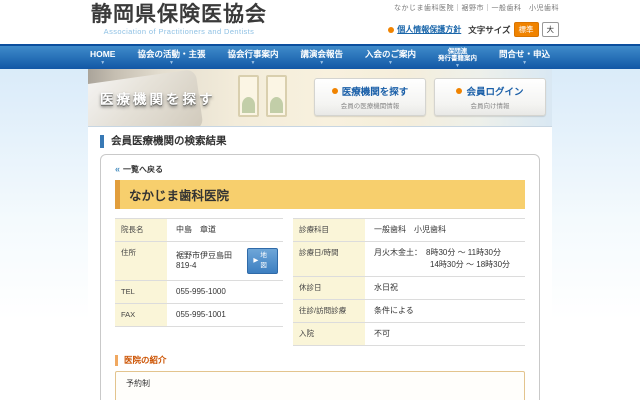 The image size is (640, 400). I want to click on table-row: FAX 055-995-1001, so click(199, 315).